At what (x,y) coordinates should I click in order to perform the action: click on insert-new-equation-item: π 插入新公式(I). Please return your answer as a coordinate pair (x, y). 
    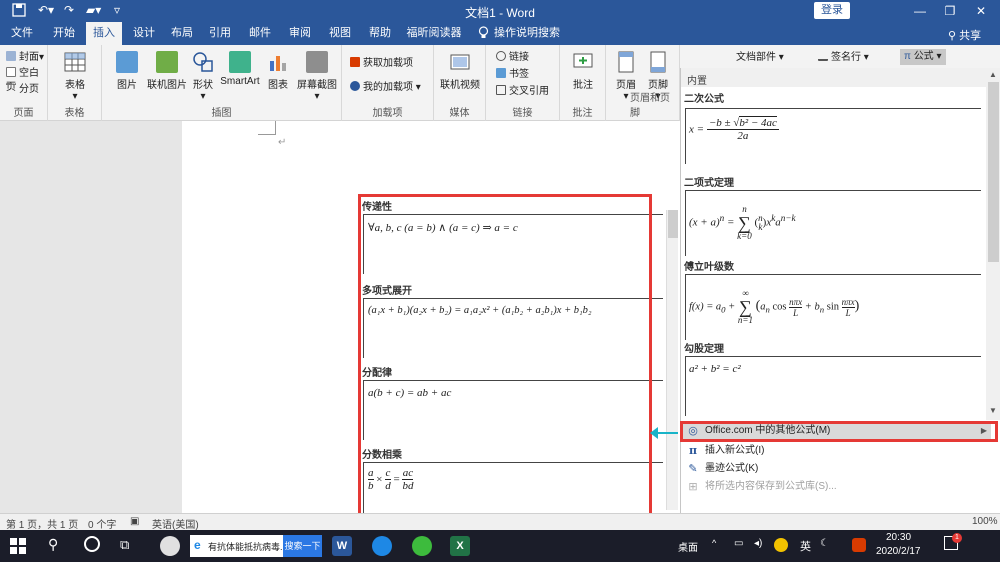
    Looking at the image, I should click on (836, 451).